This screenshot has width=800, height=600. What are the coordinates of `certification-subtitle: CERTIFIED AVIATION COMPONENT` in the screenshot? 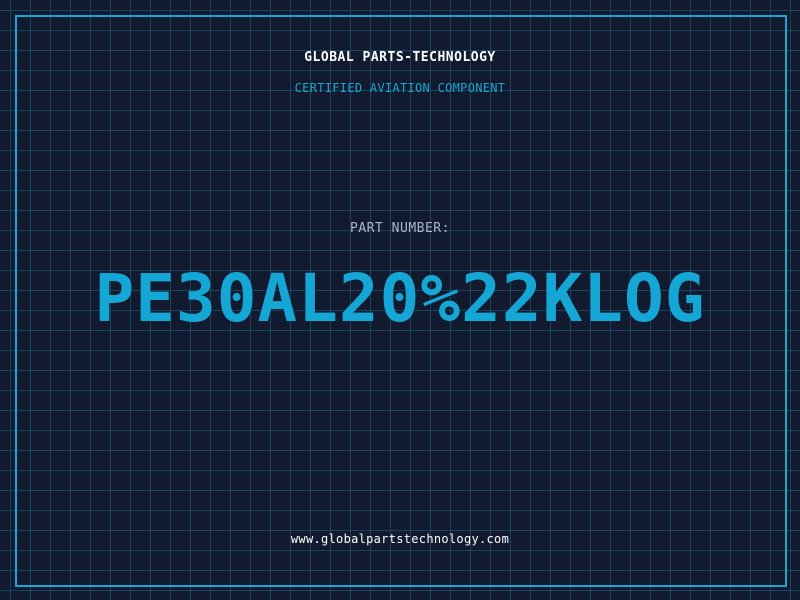 It's located at (400, 88).